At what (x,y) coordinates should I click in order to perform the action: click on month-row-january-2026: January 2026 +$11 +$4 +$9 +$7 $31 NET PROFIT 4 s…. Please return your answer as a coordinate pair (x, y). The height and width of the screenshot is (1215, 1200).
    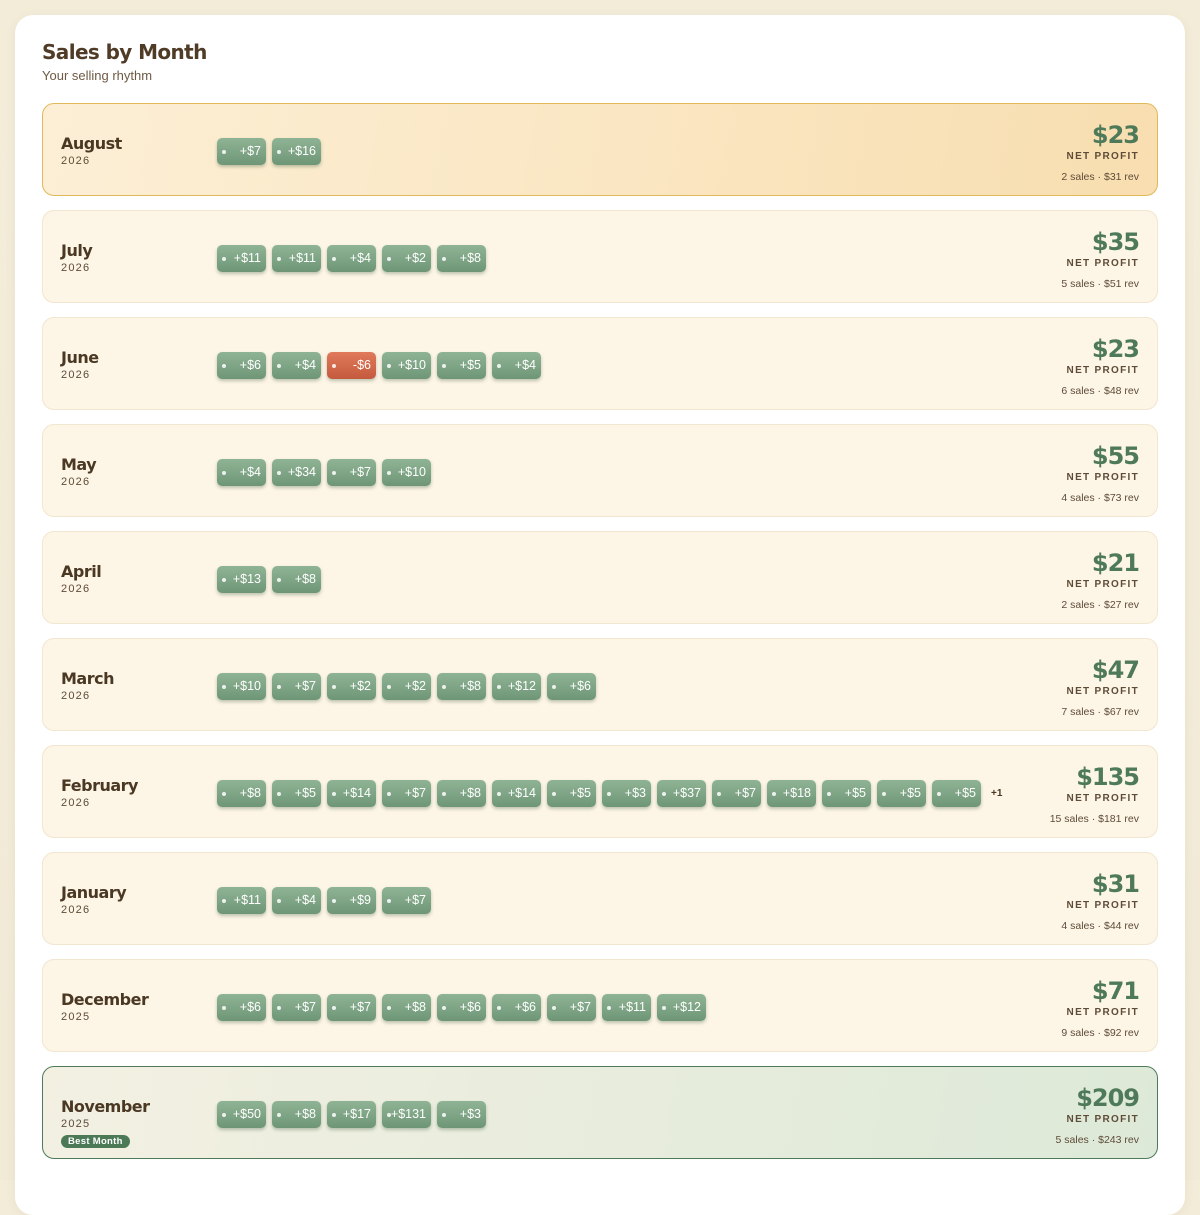
    Looking at the image, I should click on (600, 898).